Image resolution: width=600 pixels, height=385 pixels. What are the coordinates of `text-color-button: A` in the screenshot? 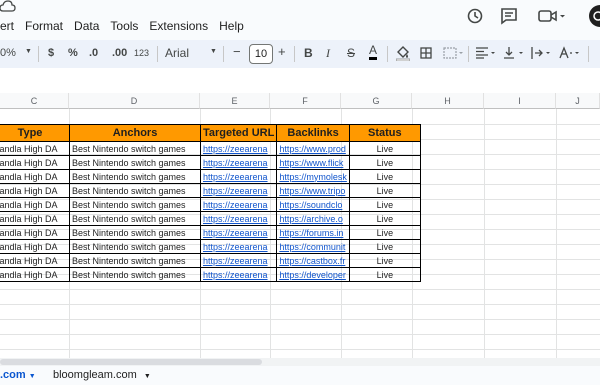 It's located at (373, 52).